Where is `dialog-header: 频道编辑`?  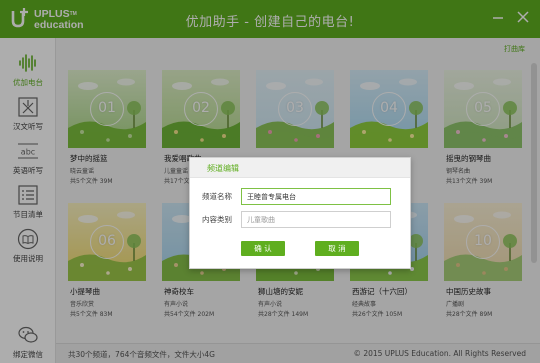 dialog-header: 频道编辑 is located at coordinates (300, 168).